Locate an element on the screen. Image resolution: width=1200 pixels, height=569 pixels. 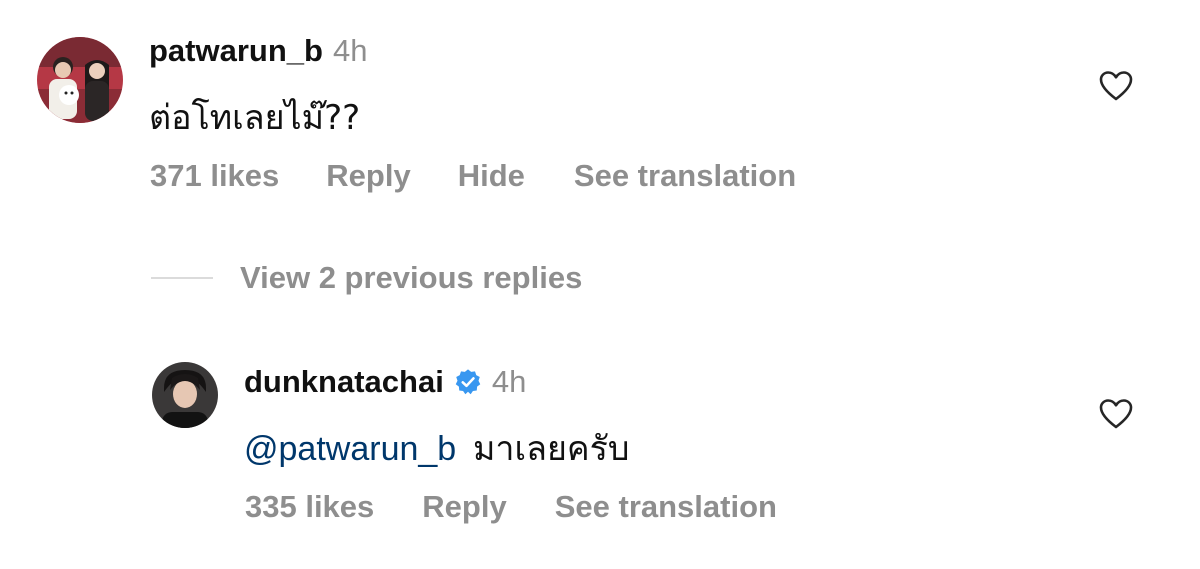
comment-meta: 371 likes Reply Hide See translation is located at coordinates (473, 176).